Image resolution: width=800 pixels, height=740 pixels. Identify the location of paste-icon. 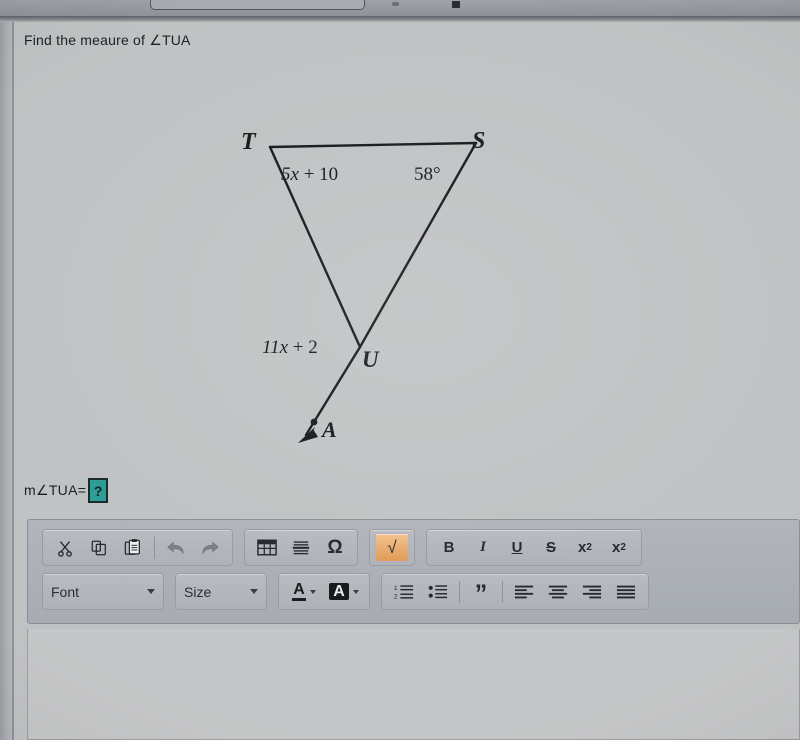
(133, 547).